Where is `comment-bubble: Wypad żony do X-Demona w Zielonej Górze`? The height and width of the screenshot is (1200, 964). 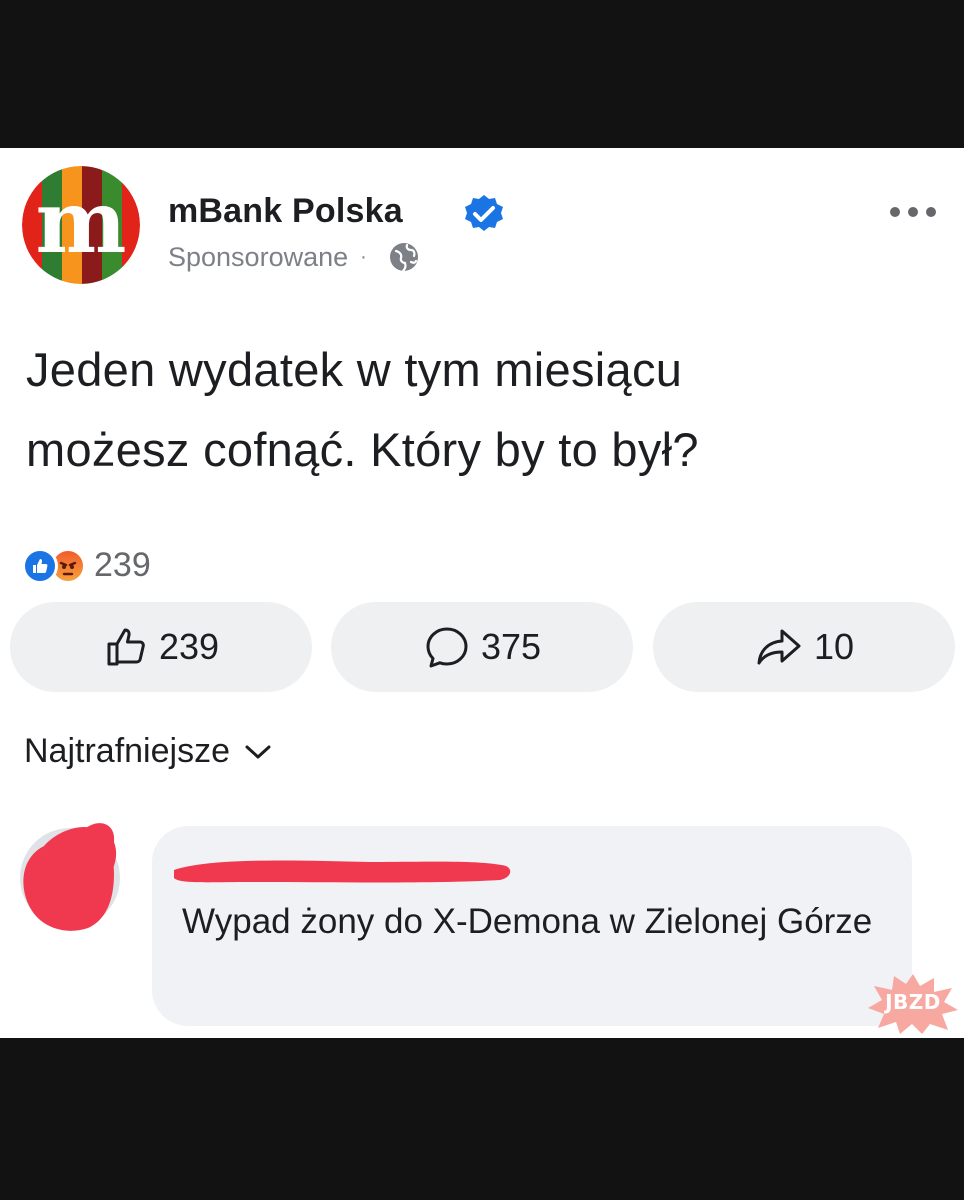 comment-bubble: Wypad żony do X-Demona w Zielonej Górze is located at coordinates (532, 926).